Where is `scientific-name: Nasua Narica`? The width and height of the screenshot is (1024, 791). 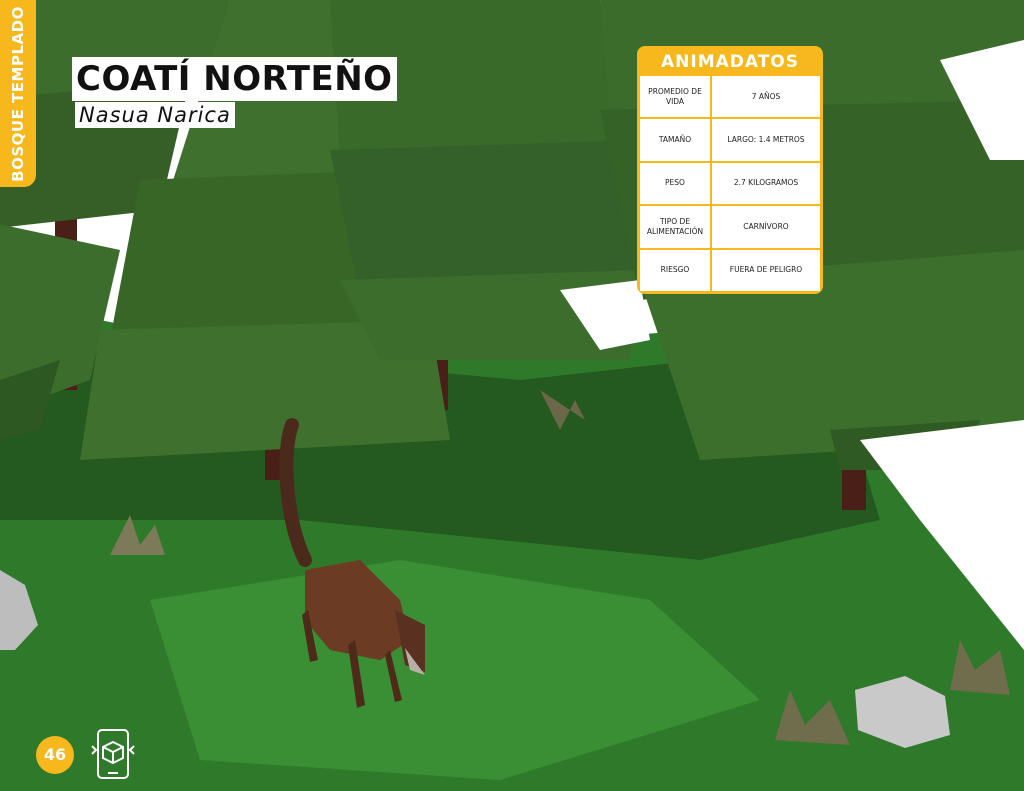 scientific-name: Nasua Narica is located at coordinates (155, 115).